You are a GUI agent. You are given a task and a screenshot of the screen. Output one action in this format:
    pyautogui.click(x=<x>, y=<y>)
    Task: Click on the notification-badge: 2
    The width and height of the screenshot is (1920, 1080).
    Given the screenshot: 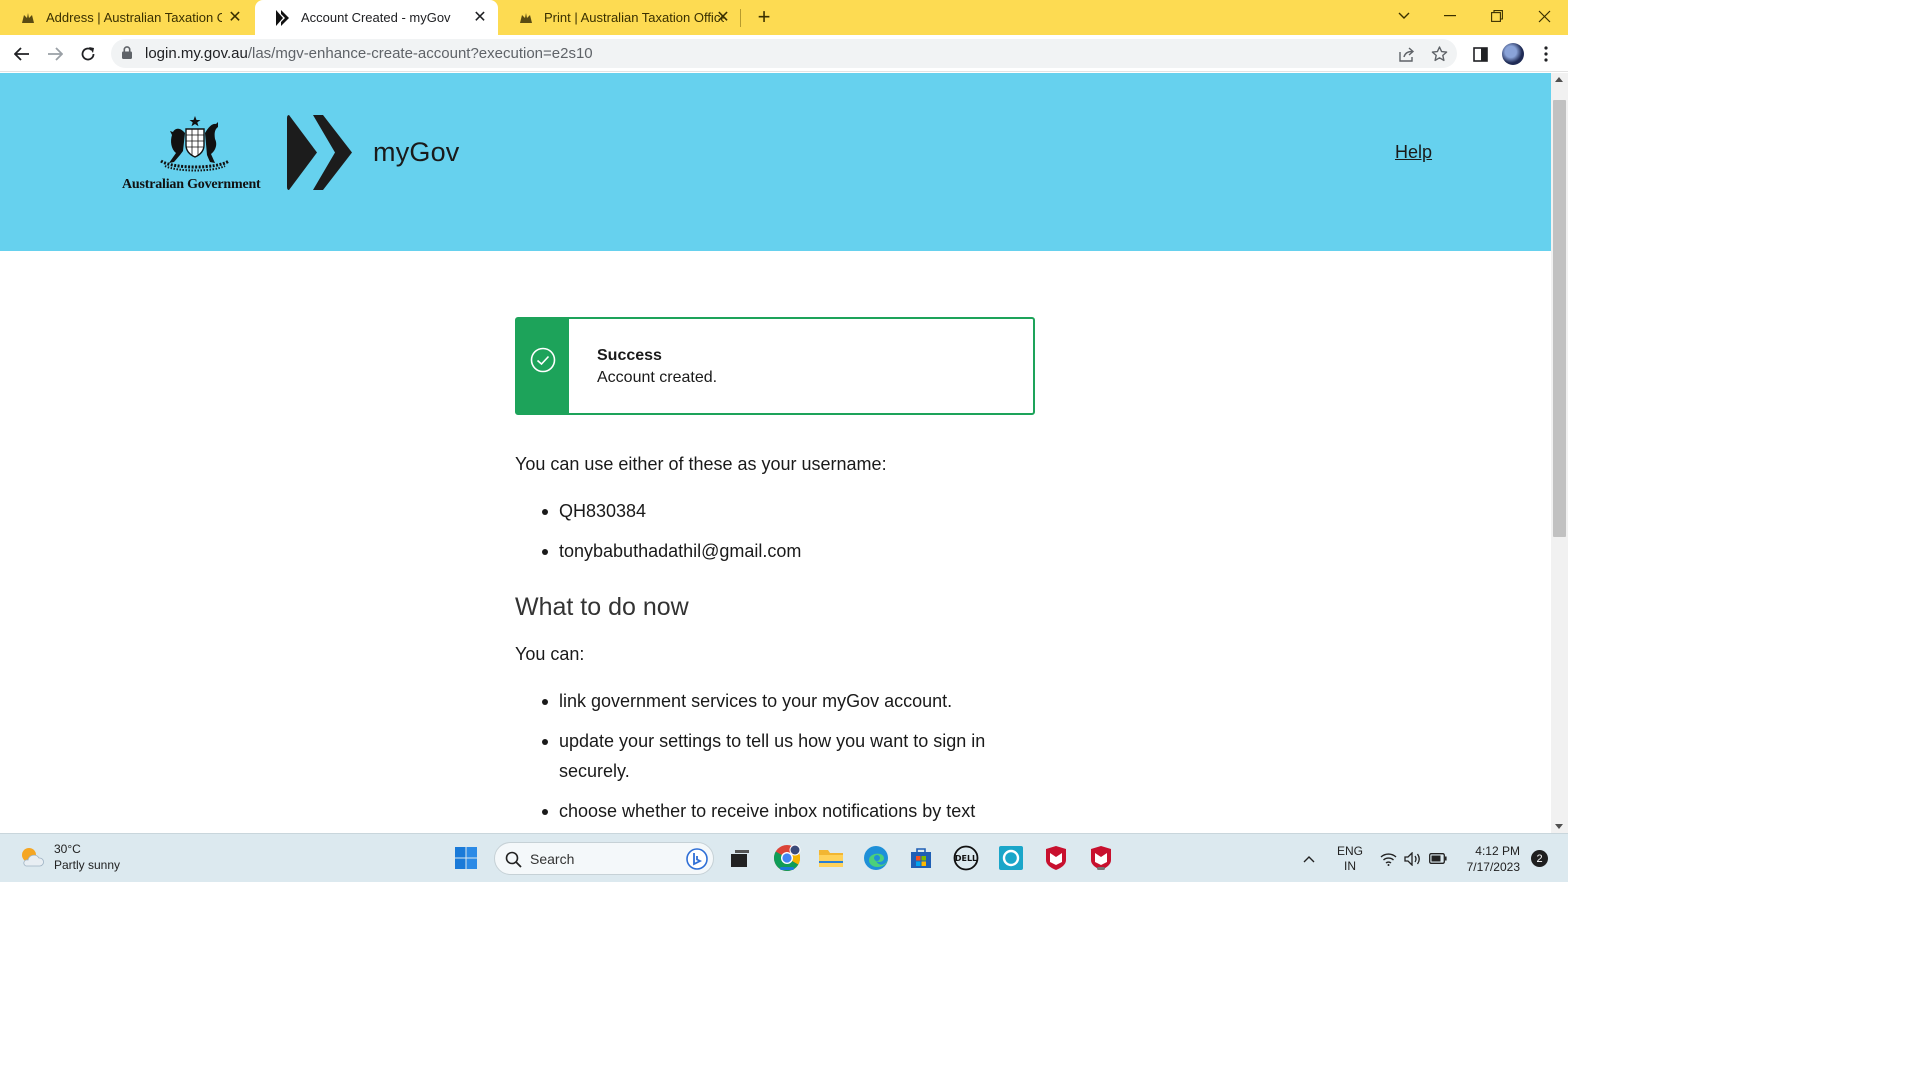 What is the action you would take?
    pyautogui.click(x=1539, y=858)
    